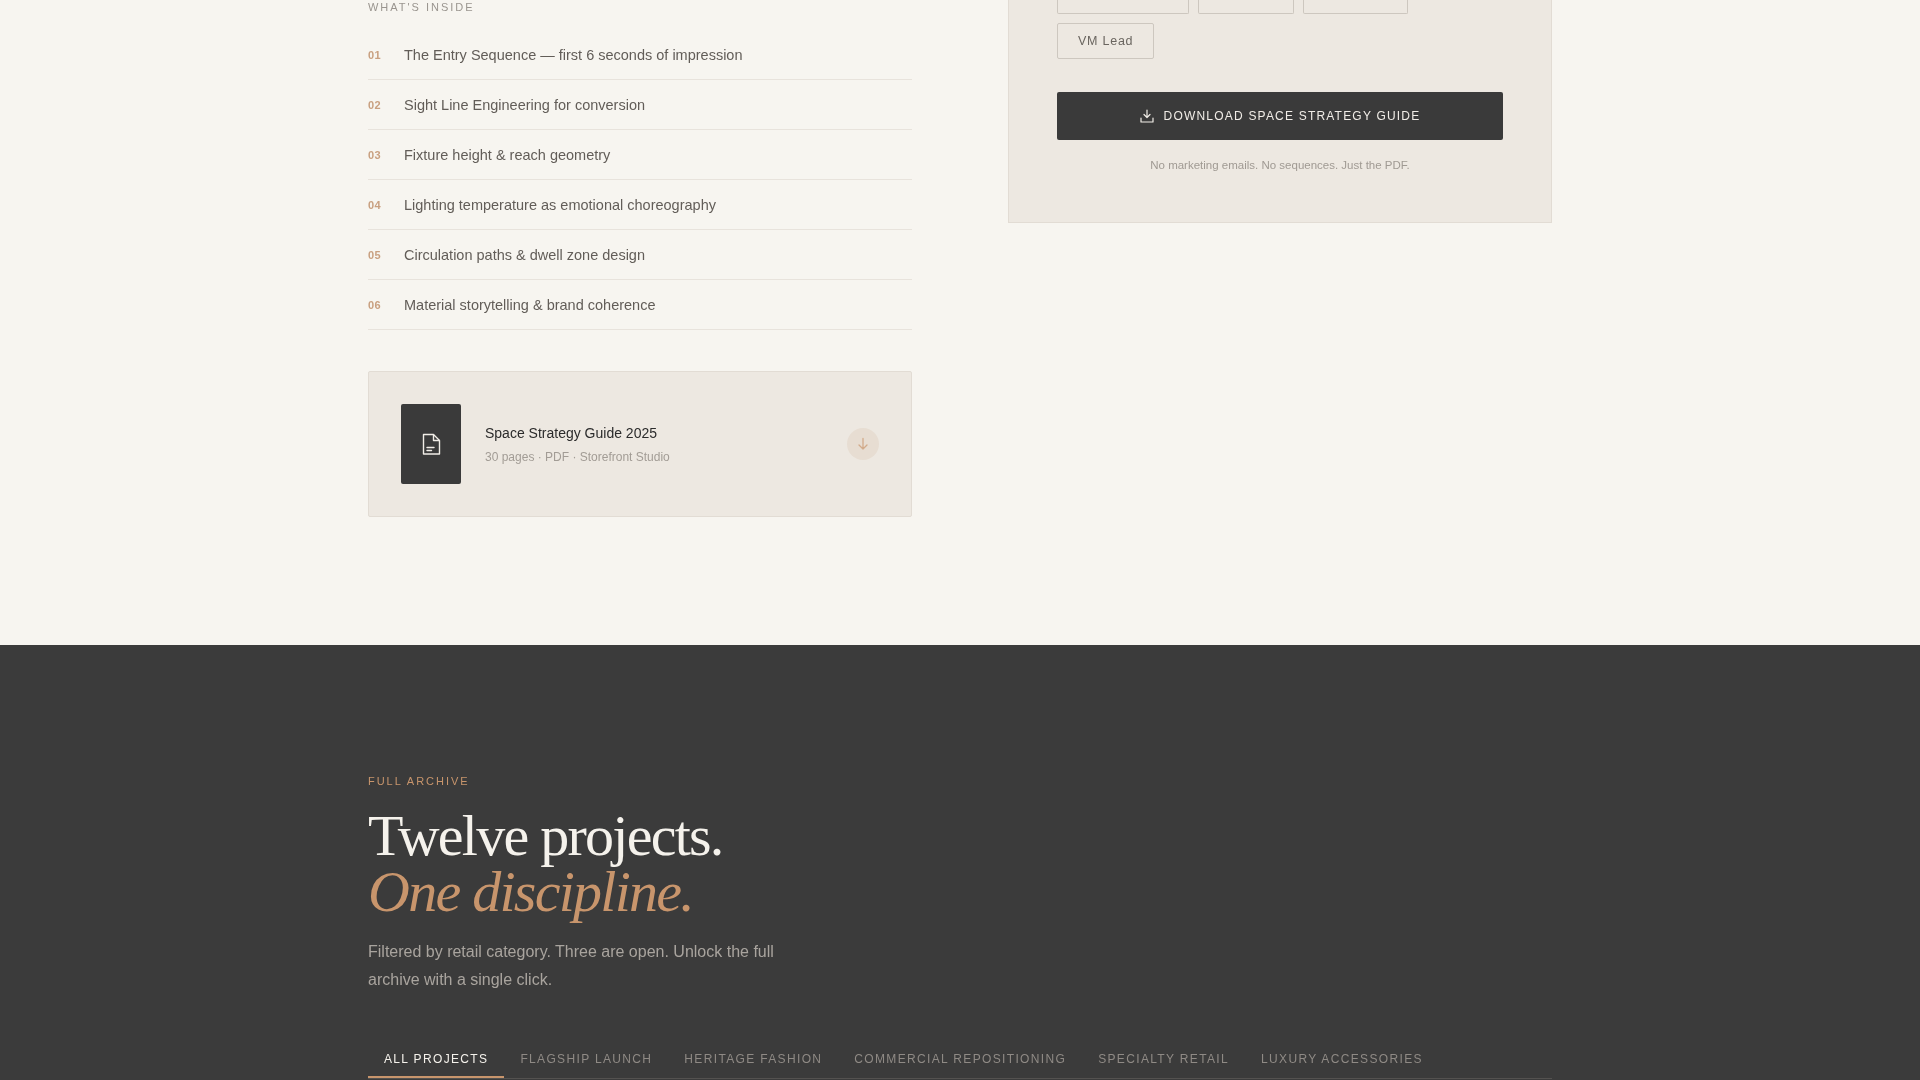  I want to click on filter-tab: FLAGSHIP LAUNCH, so click(586, 1059).